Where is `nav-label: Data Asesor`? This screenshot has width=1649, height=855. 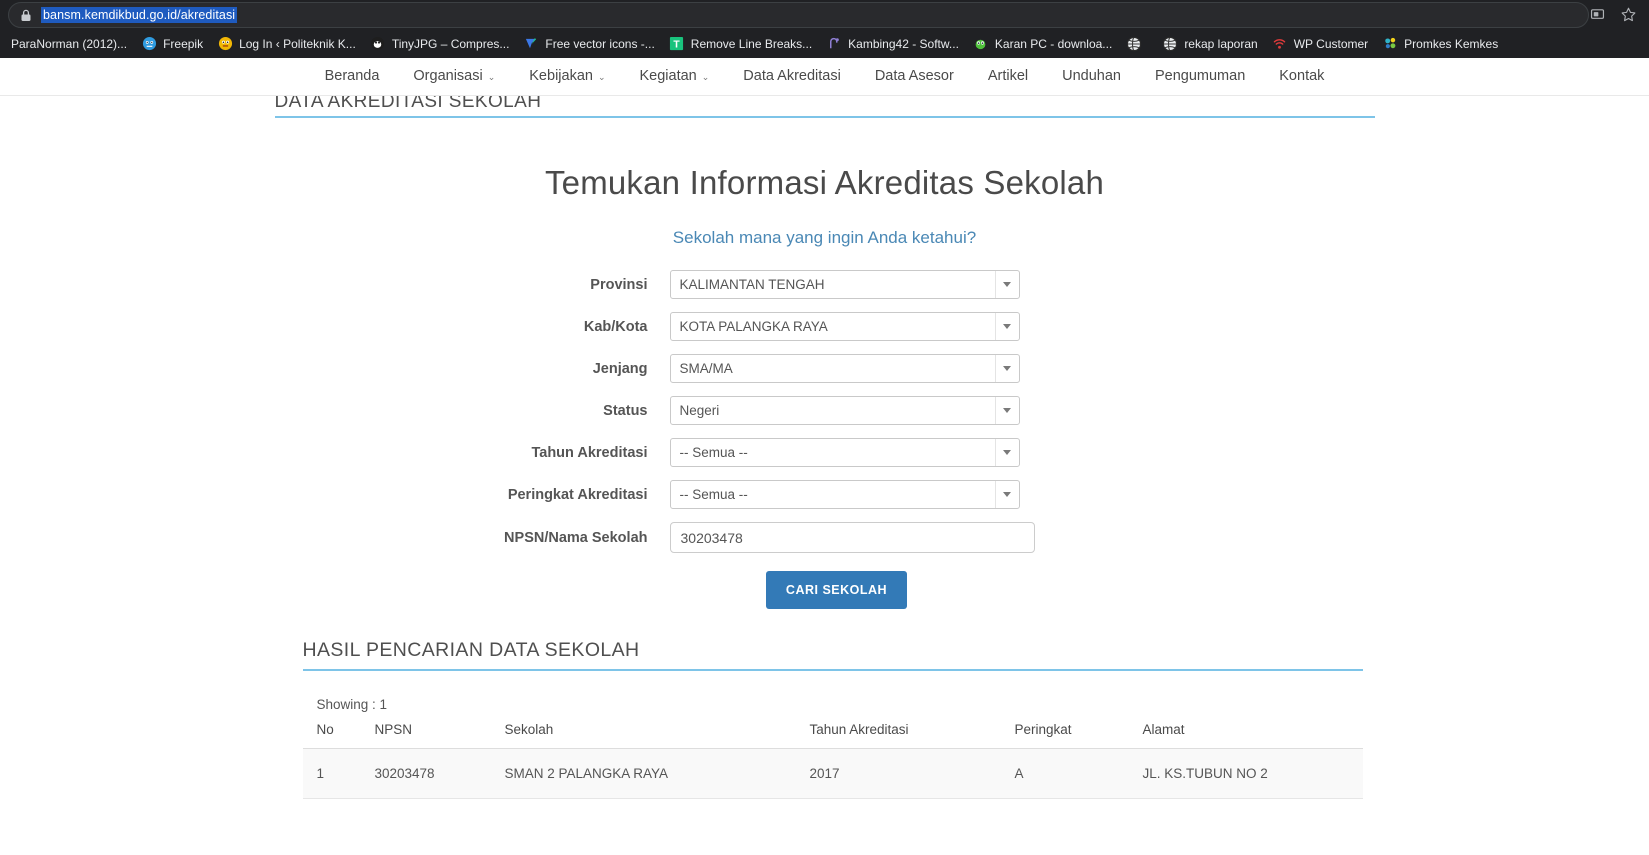
nav-label: Data Asesor is located at coordinates (914, 76).